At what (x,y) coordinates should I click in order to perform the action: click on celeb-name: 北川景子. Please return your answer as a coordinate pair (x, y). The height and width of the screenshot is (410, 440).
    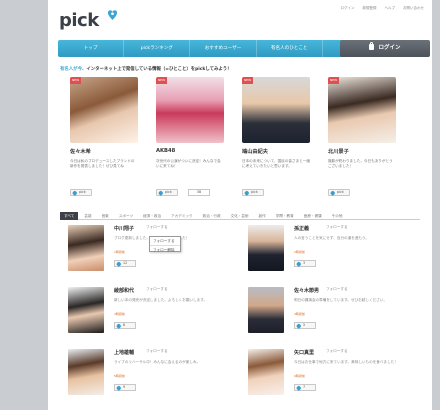
    Looking at the image, I should click on (338, 151).